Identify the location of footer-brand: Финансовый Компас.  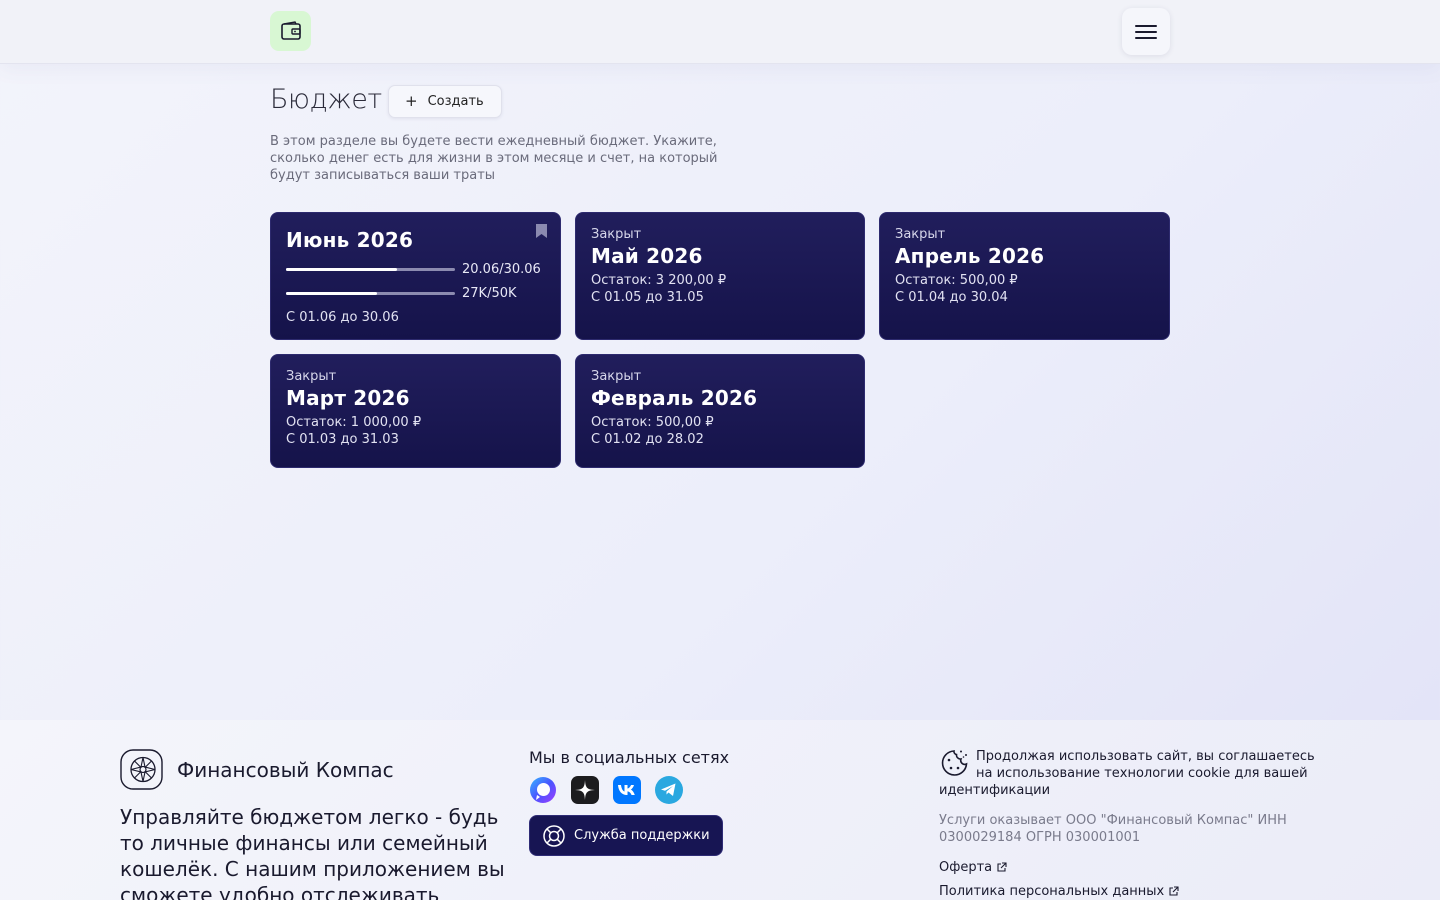
(257, 769).